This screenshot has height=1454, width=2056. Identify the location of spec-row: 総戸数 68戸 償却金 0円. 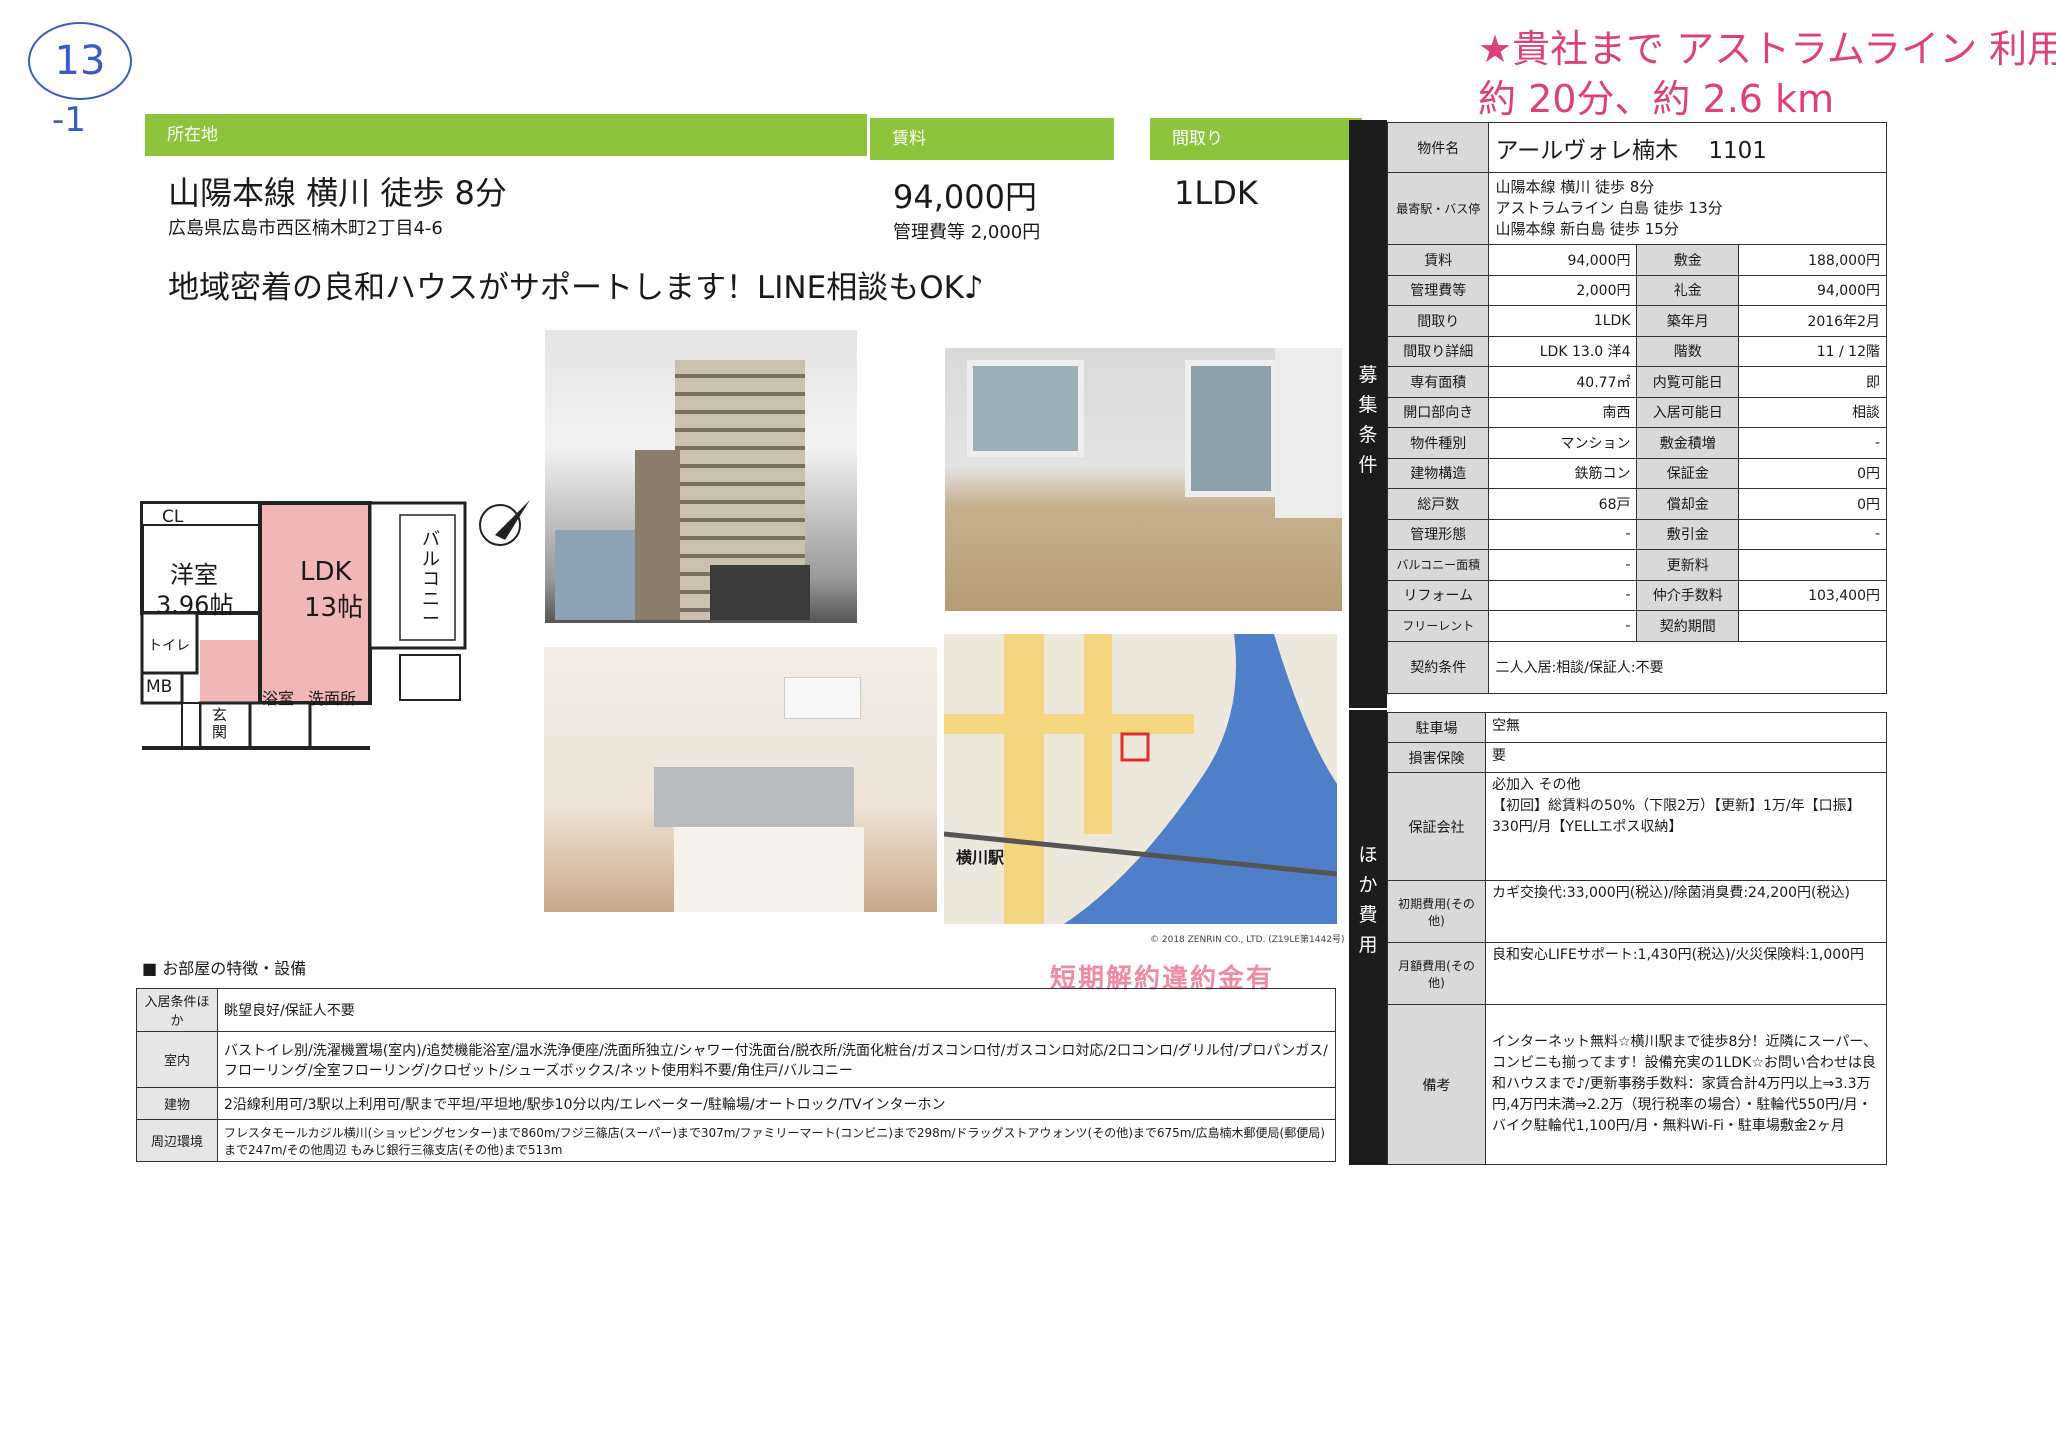
(1637, 504).